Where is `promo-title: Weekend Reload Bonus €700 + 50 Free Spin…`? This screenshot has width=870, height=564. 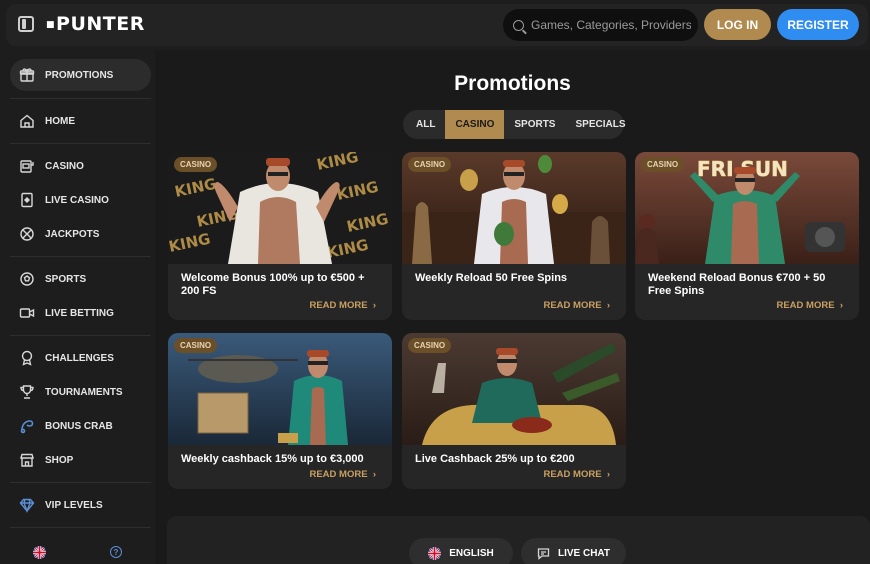 promo-title: Weekend Reload Bonus €700 + 50 Free Spin… is located at coordinates (737, 284).